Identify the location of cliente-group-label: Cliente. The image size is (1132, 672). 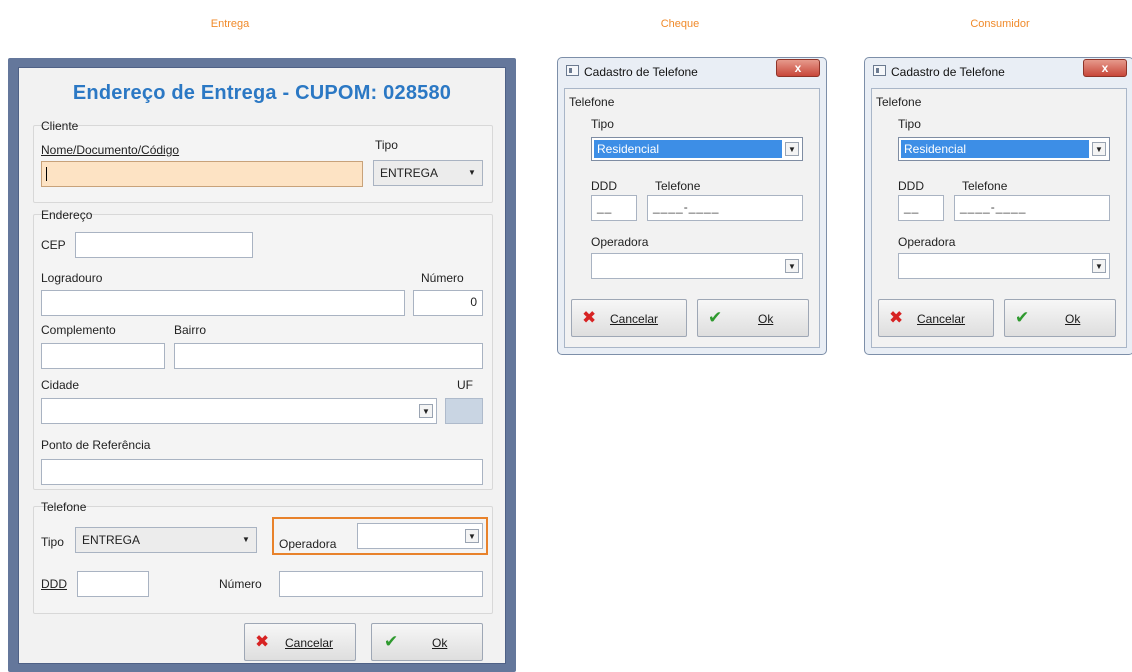
(60, 126).